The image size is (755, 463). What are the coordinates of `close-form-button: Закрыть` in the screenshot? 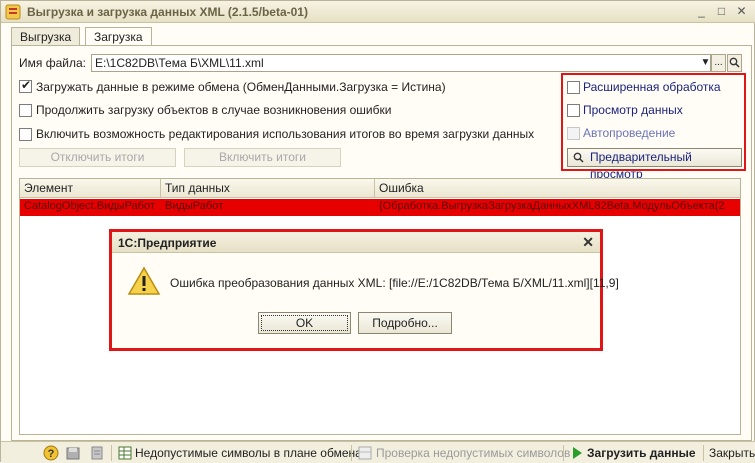 It's located at (732, 453).